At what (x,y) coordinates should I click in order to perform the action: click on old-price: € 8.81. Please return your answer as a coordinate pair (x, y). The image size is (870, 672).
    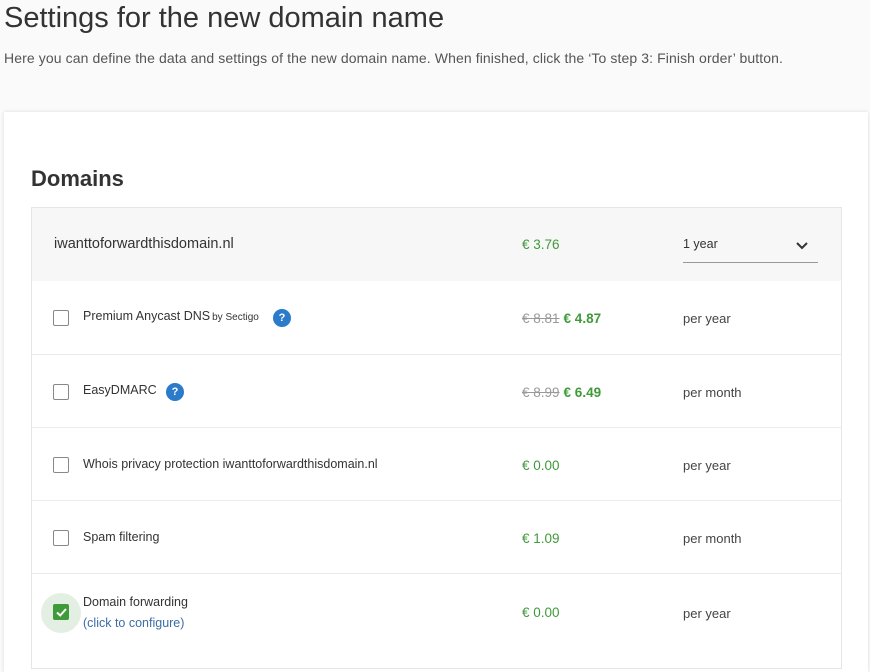
    Looking at the image, I should click on (541, 318).